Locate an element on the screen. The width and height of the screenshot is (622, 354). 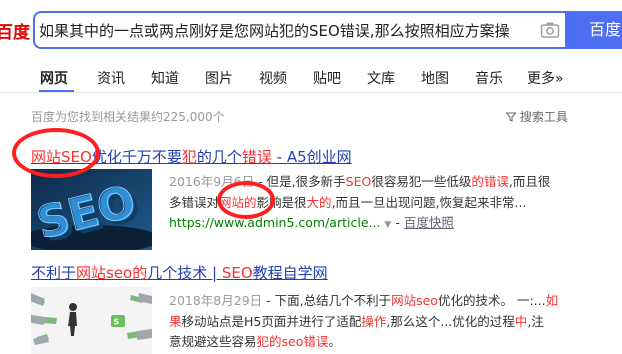
result-title-2: 不利于网站seo的几个技术 | SEO教程自学网 is located at coordinates (179, 272).